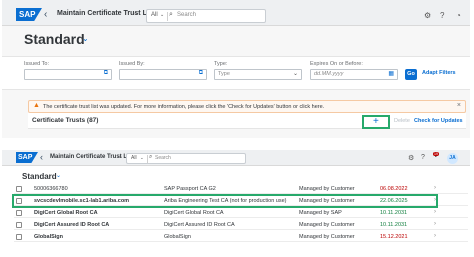 This screenshot has width=474, height=257. Describe the element at coordinates (458, 15) in the screenshot. I see `bell-icon: ◔` at that location.